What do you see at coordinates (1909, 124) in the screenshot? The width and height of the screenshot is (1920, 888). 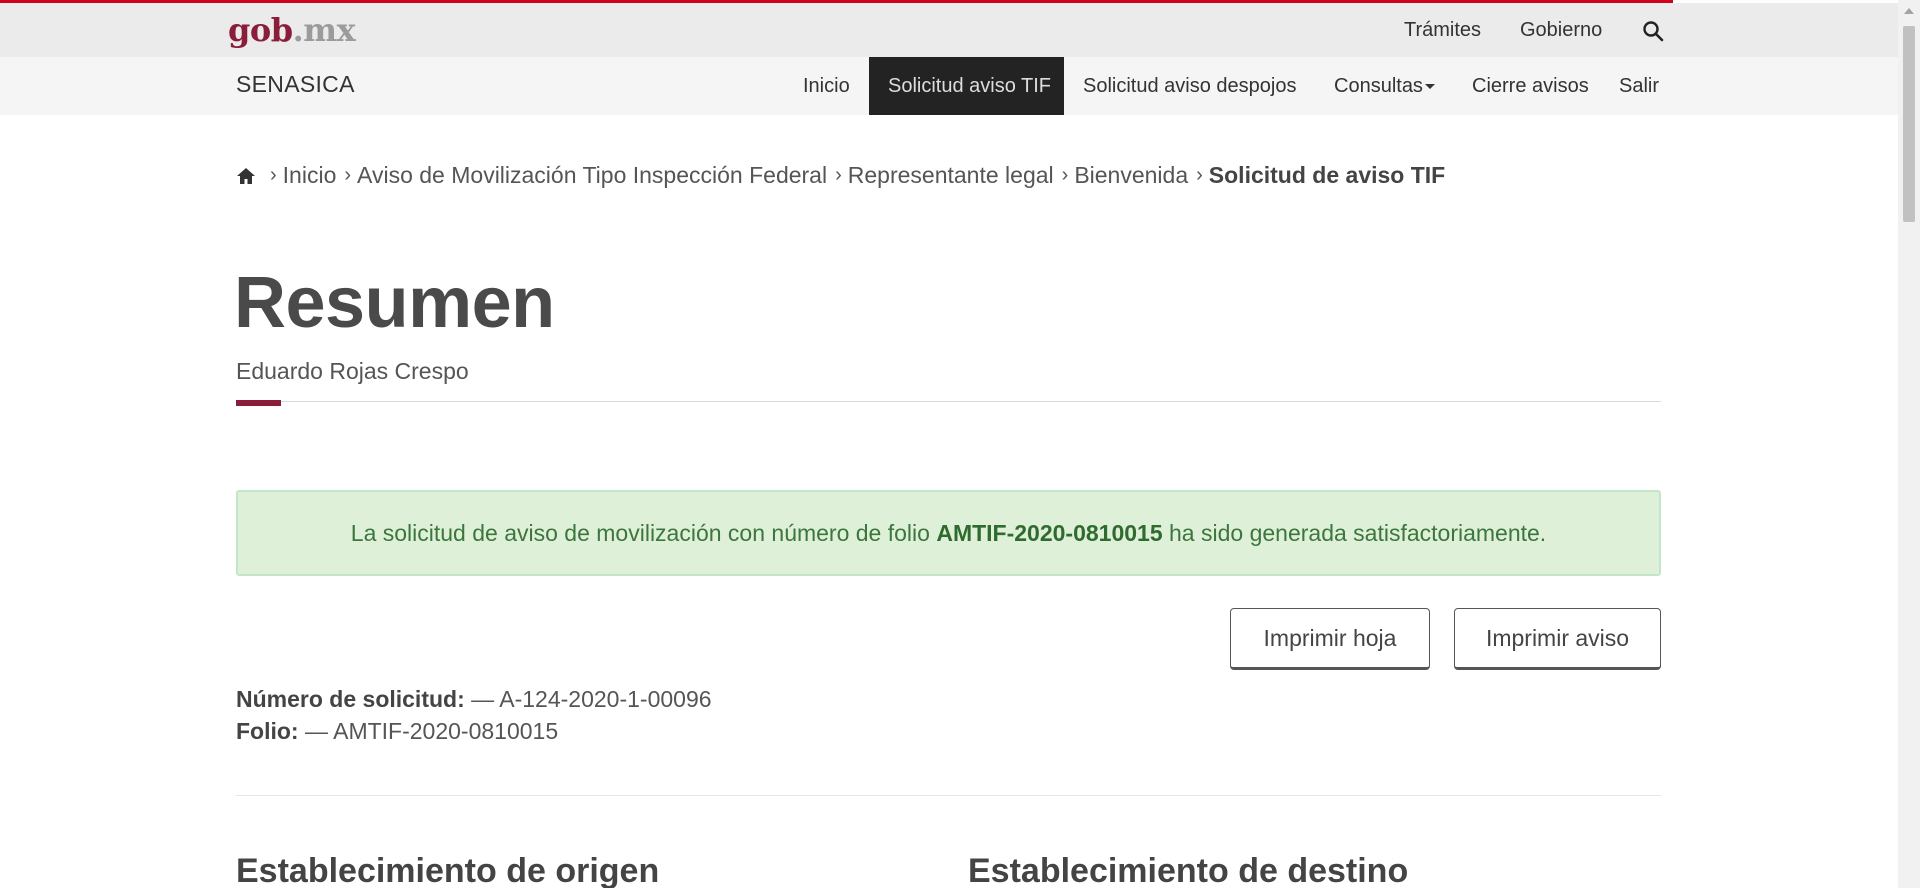 I see `scrollbar-thumb` at bounding box center [1909, 124].